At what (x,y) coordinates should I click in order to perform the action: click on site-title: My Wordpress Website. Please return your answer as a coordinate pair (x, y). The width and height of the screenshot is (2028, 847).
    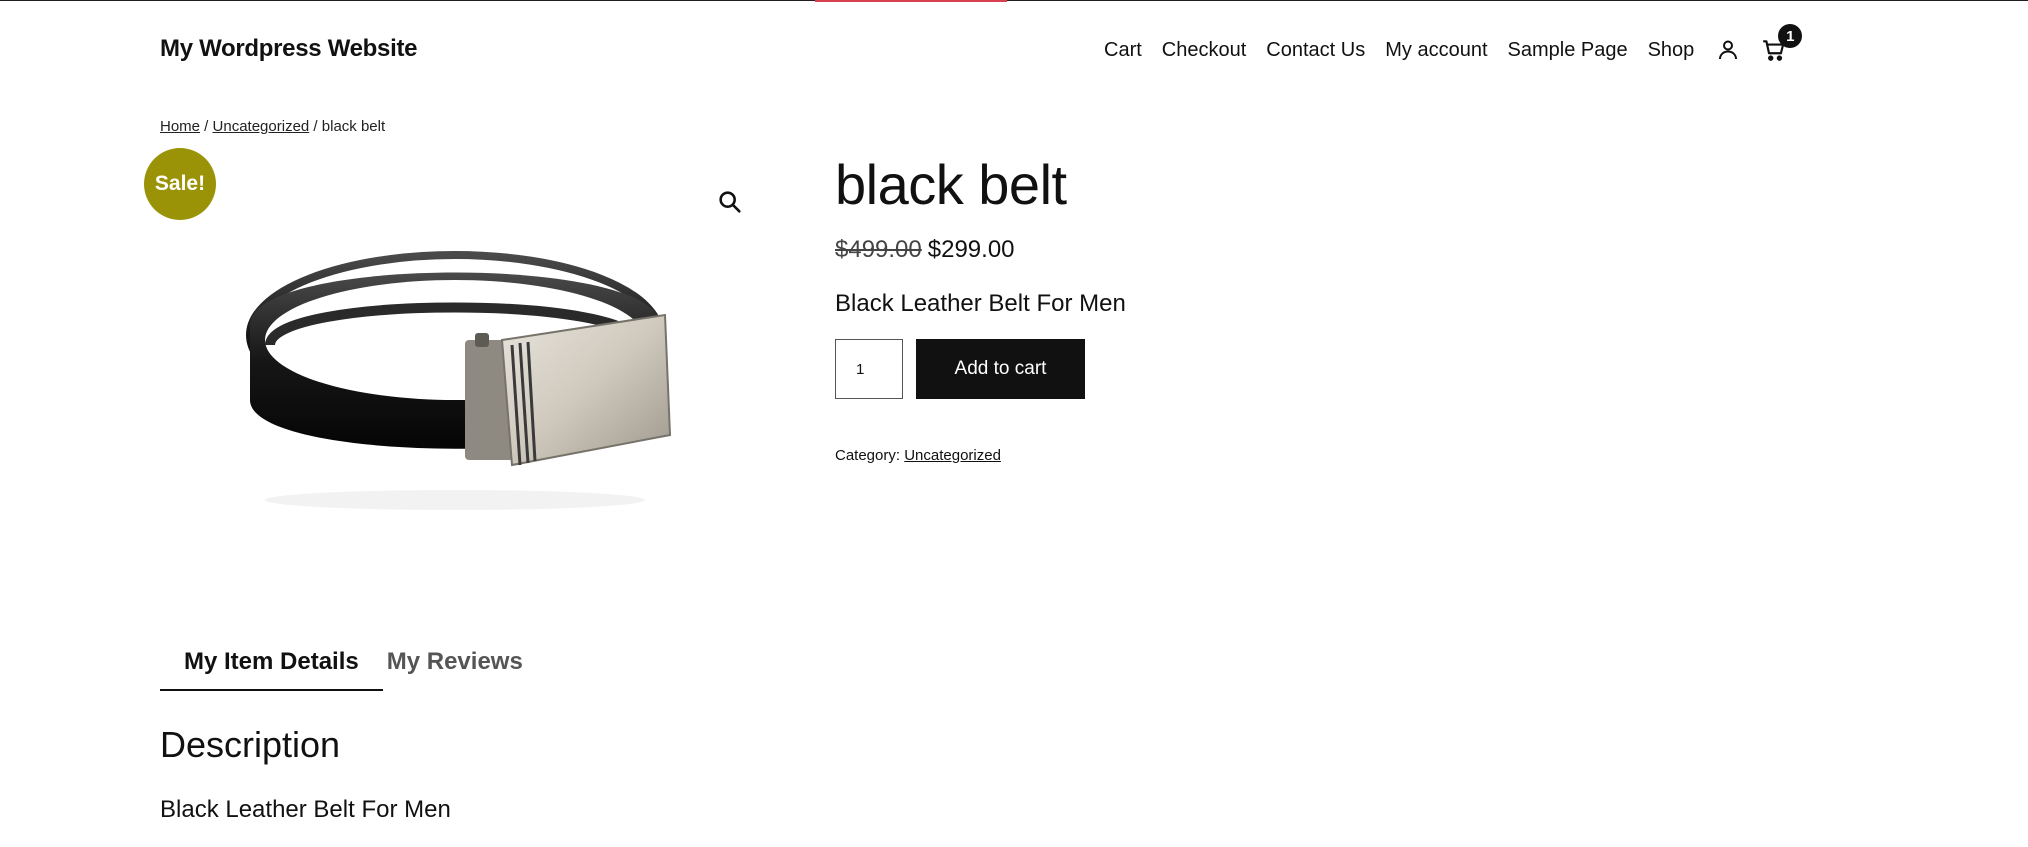
    Looking at the image, I should click on (288, 49).